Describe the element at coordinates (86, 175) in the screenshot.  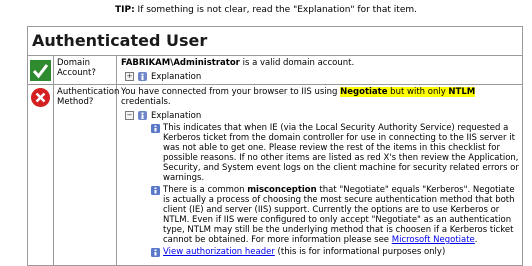
I see `row-label: Authentication Method?` at that location.